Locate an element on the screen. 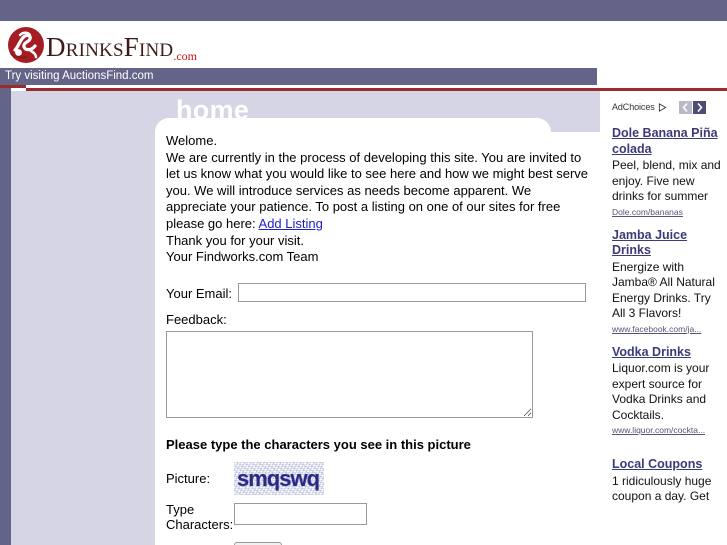  ad-pager is located at coordinates (692, 107).